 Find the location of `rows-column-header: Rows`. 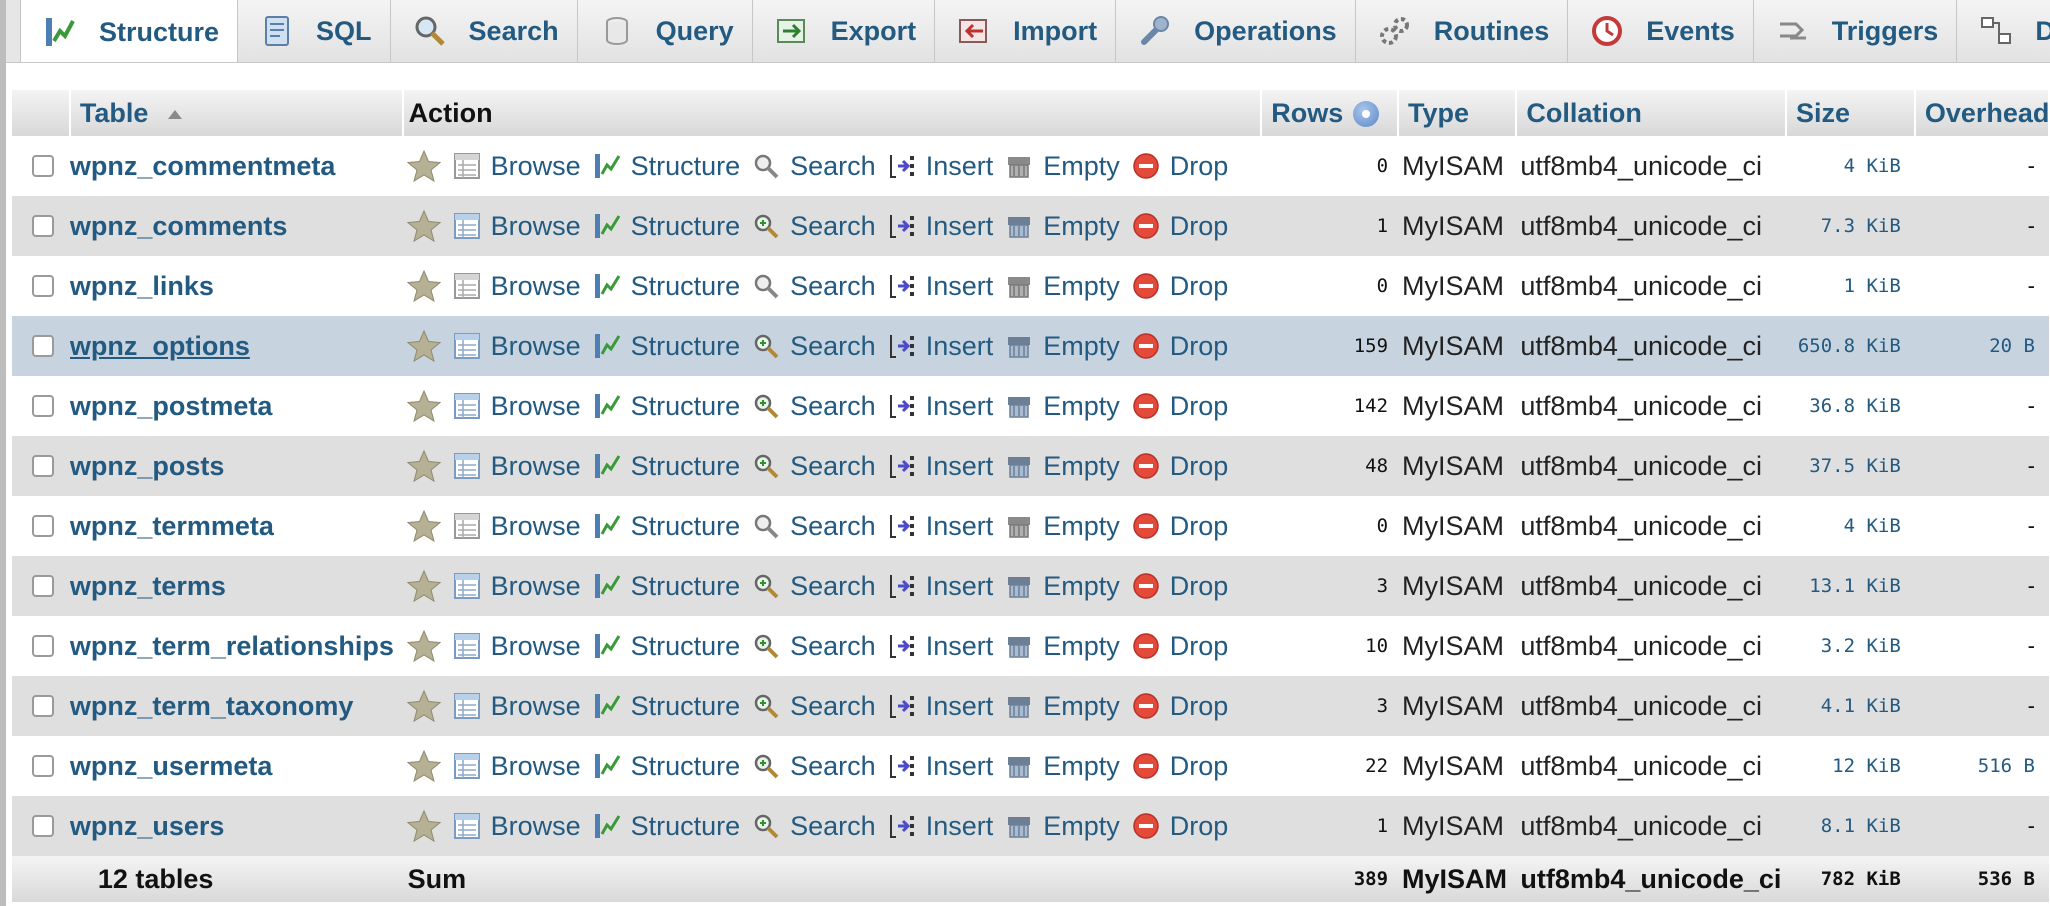

rows-column-header: Rows is located at coordinates (1330, 113).